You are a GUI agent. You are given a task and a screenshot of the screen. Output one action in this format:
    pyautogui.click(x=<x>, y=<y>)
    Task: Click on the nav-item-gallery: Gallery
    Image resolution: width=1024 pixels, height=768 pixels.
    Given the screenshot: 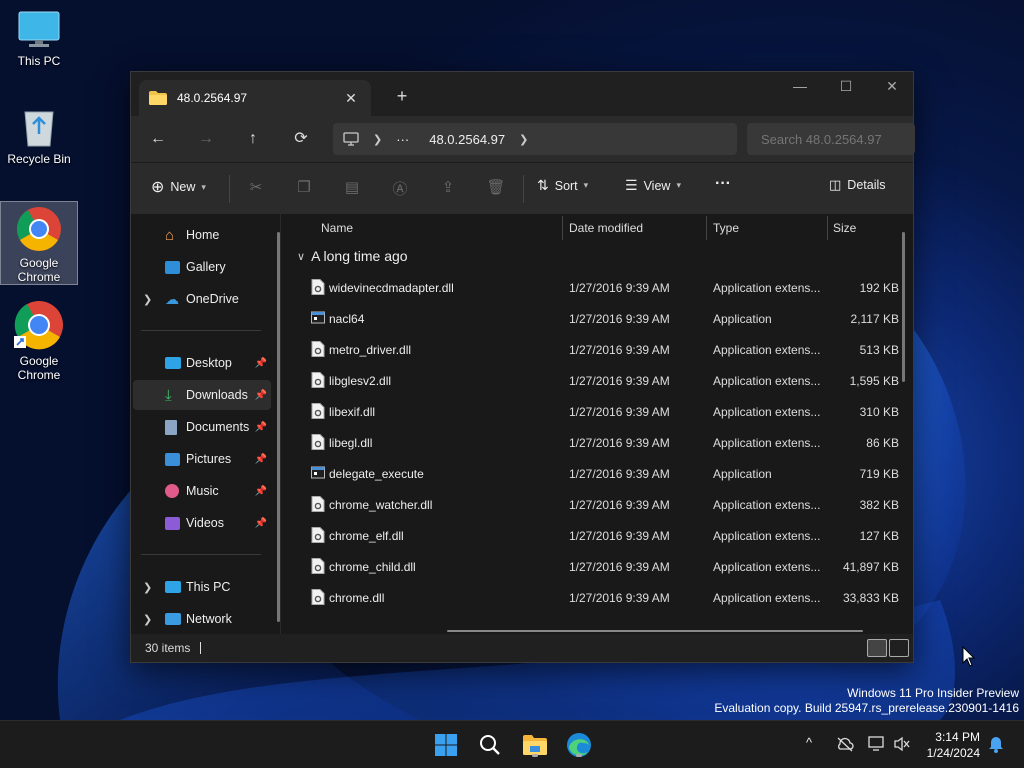 What is the action you would take?
    pyautogui.click(x=202, y=267)
    